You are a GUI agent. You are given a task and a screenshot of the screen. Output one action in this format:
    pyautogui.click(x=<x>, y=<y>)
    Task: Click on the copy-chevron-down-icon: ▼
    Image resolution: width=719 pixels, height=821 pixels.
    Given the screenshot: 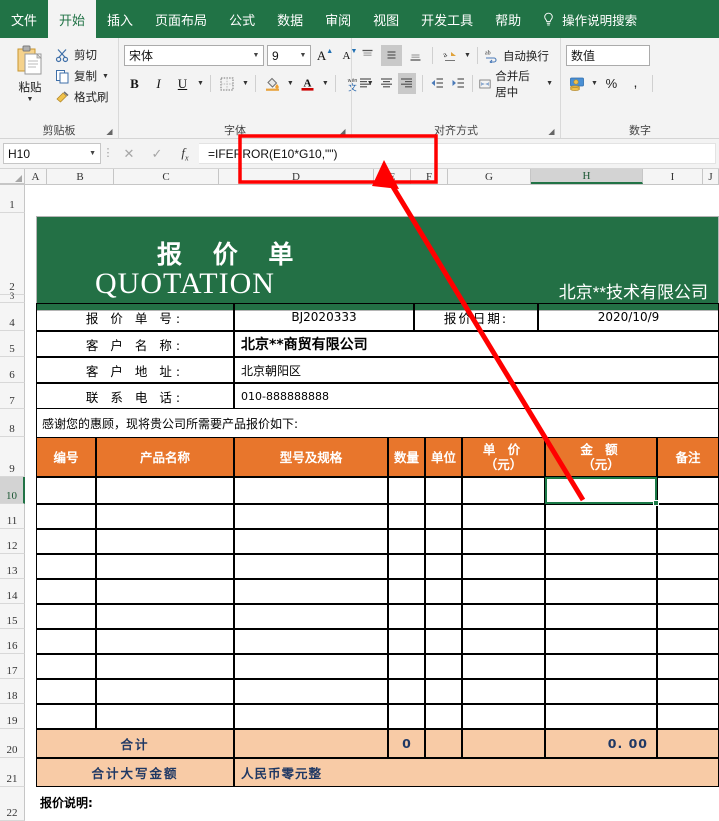 What is the action you would take?
    pyautogui.click(x=105, y=76)
    